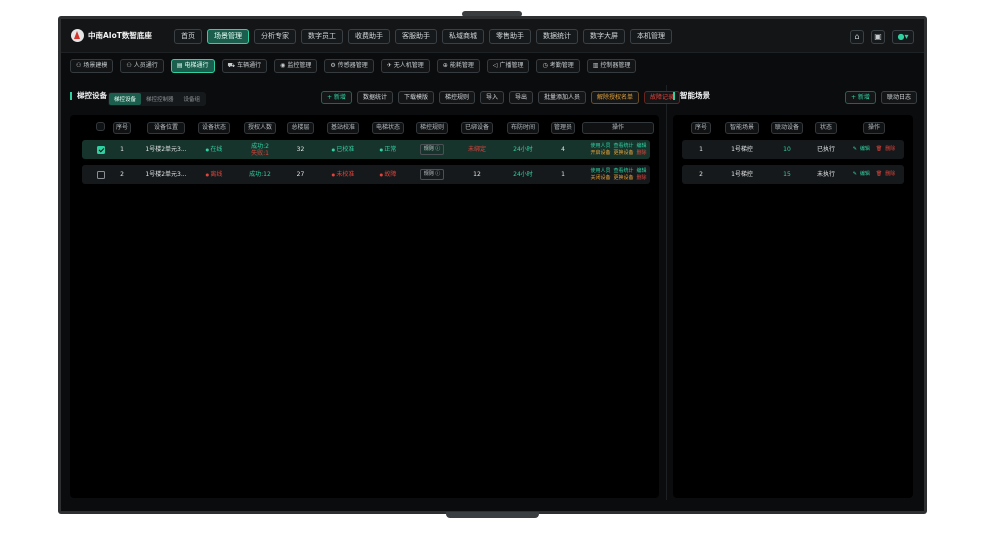 The image size is (985, 554). What do you see at coordinates (461, 65) in the screenshot?
I see `sub-nav-label: 能耗管理` at bounding box center [461, 65].